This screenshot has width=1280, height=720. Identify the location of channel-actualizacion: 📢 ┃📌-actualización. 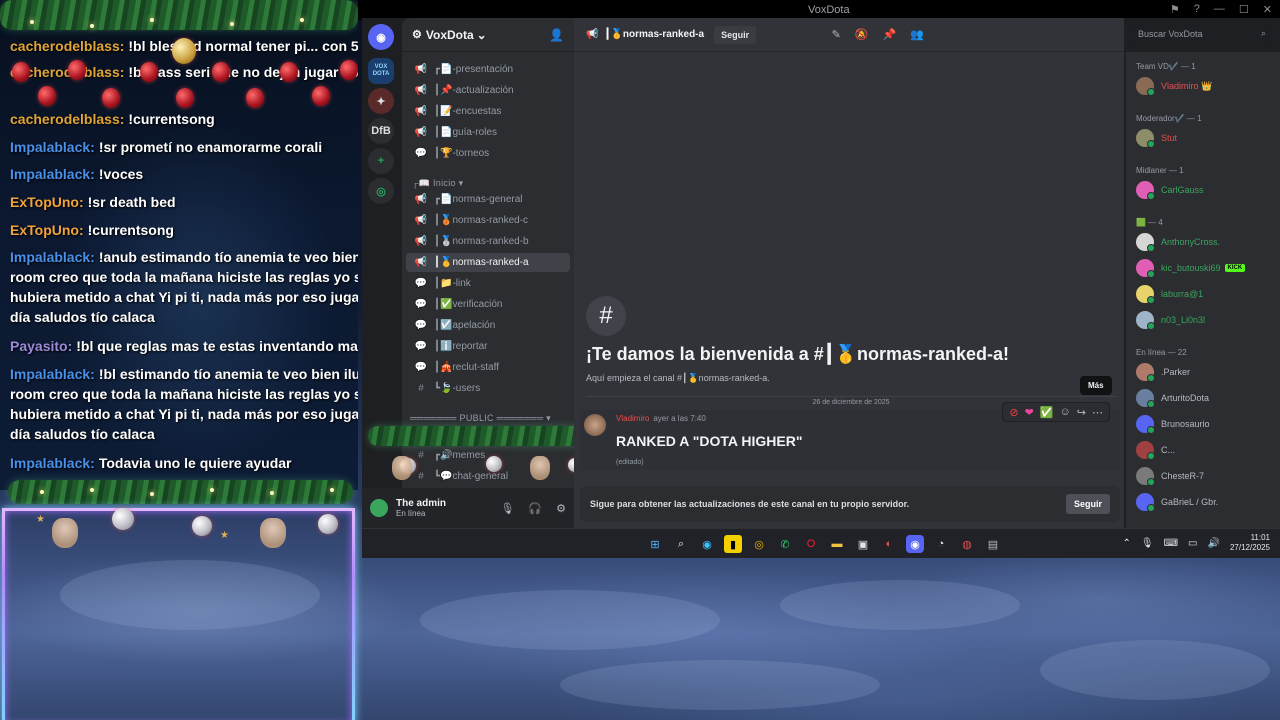
(488, 90).